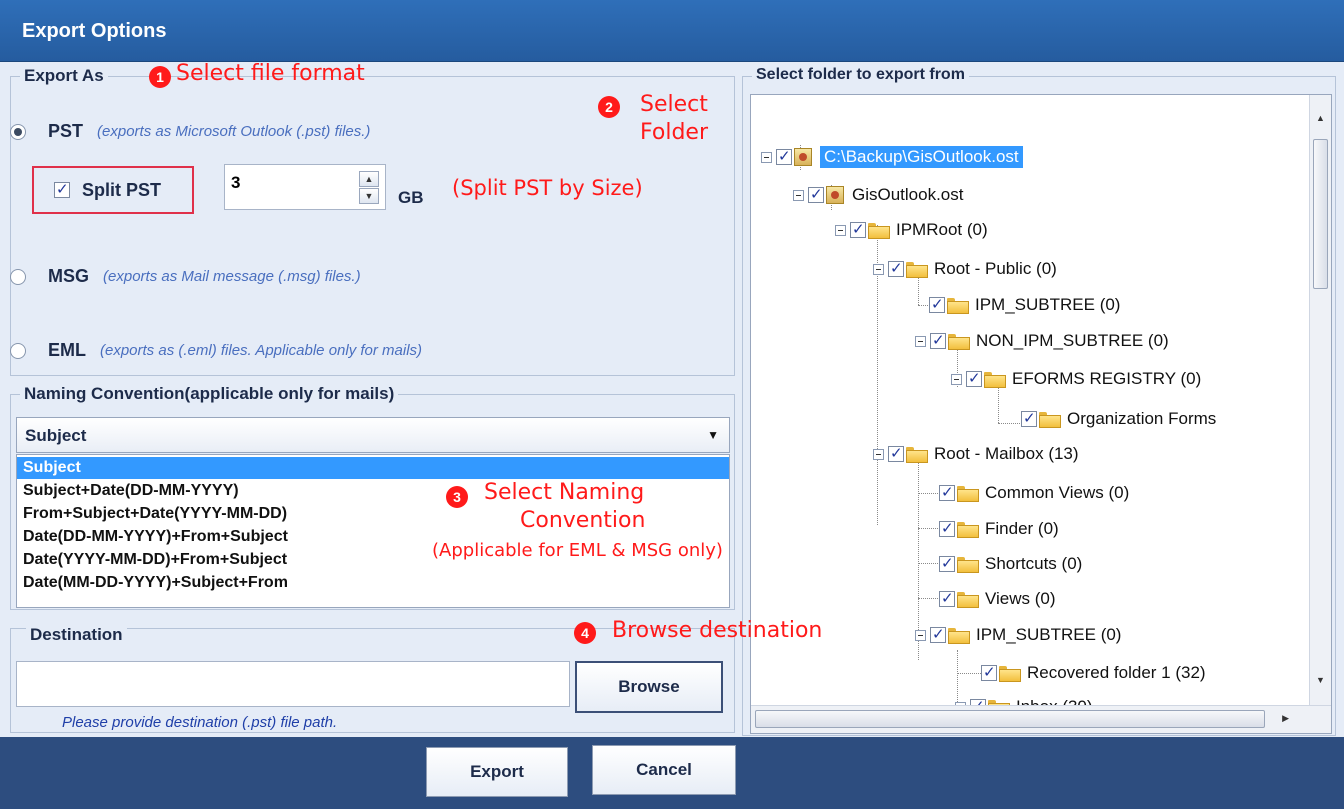  Describe the element at coordinates (18, 131) in the screenshot. I see `pst-radio-button` at that location.